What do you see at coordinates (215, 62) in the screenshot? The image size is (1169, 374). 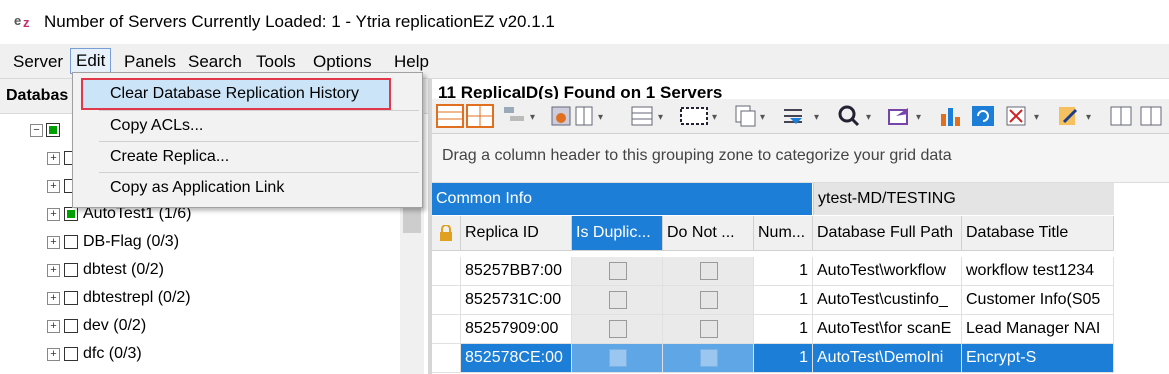 I see `menu-search: Search` at bounding box center [215, 62].